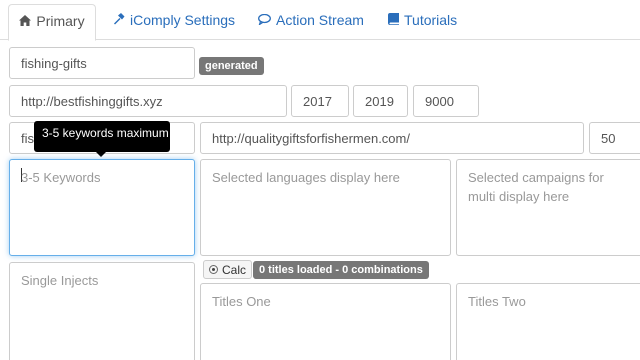 The width and height of the screenshot is (640, 360). I want to click on keywords-placeholder: 3-5 Keywords, so click(61, 177).